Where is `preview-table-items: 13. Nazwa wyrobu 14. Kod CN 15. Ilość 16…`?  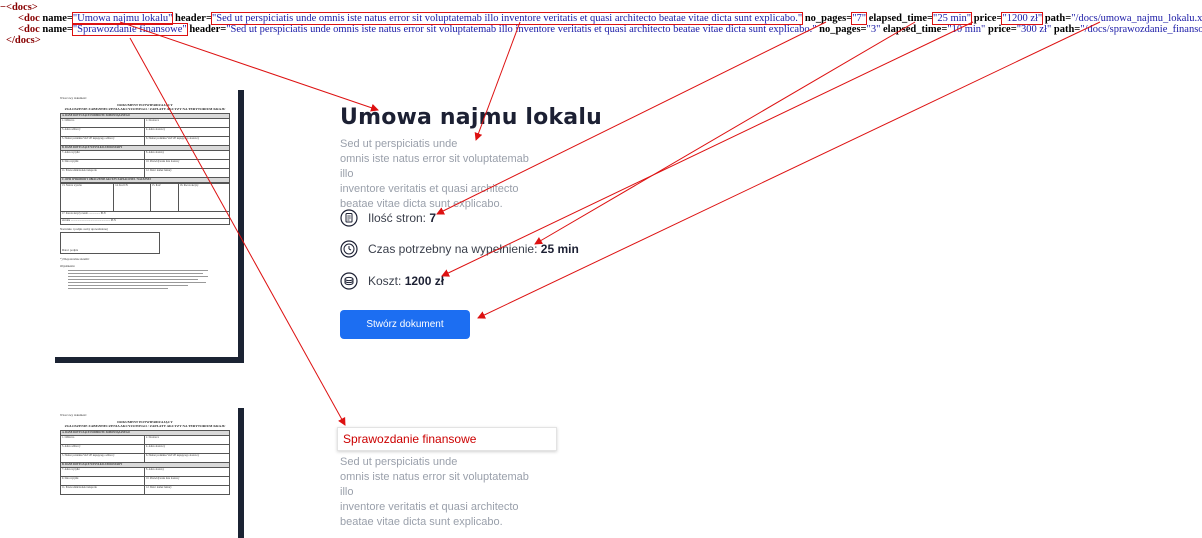
preview-table-items: 13. Nazwa wyrobu 14. Kod CN 15. Ilość 16… is located at coordinates (145, 204).